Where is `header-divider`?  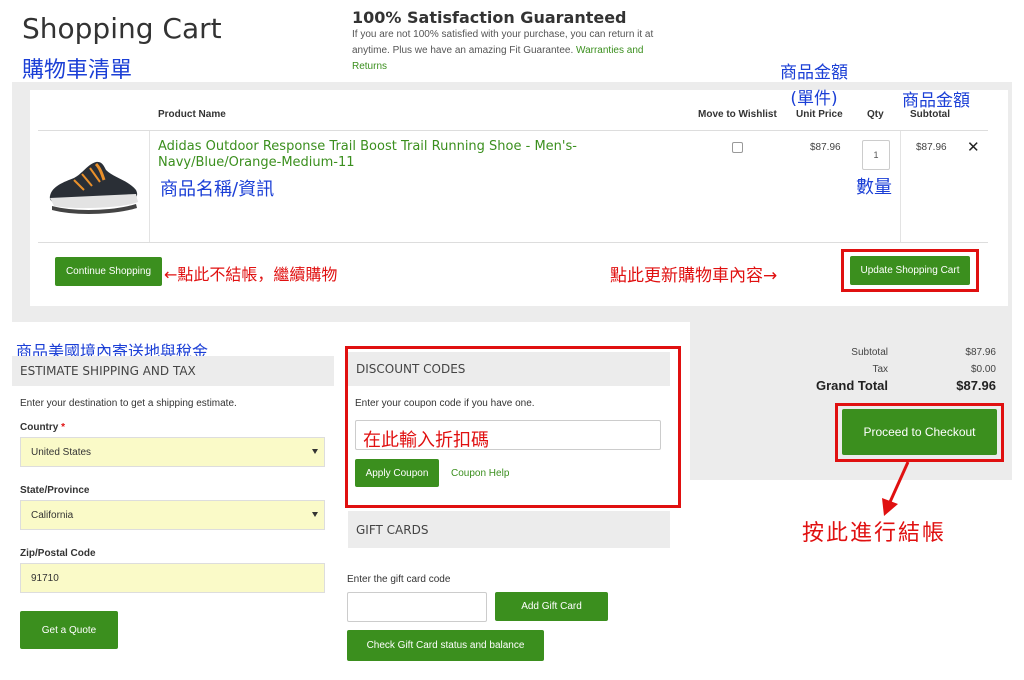
header-divider is located at coordinates (513, 130).